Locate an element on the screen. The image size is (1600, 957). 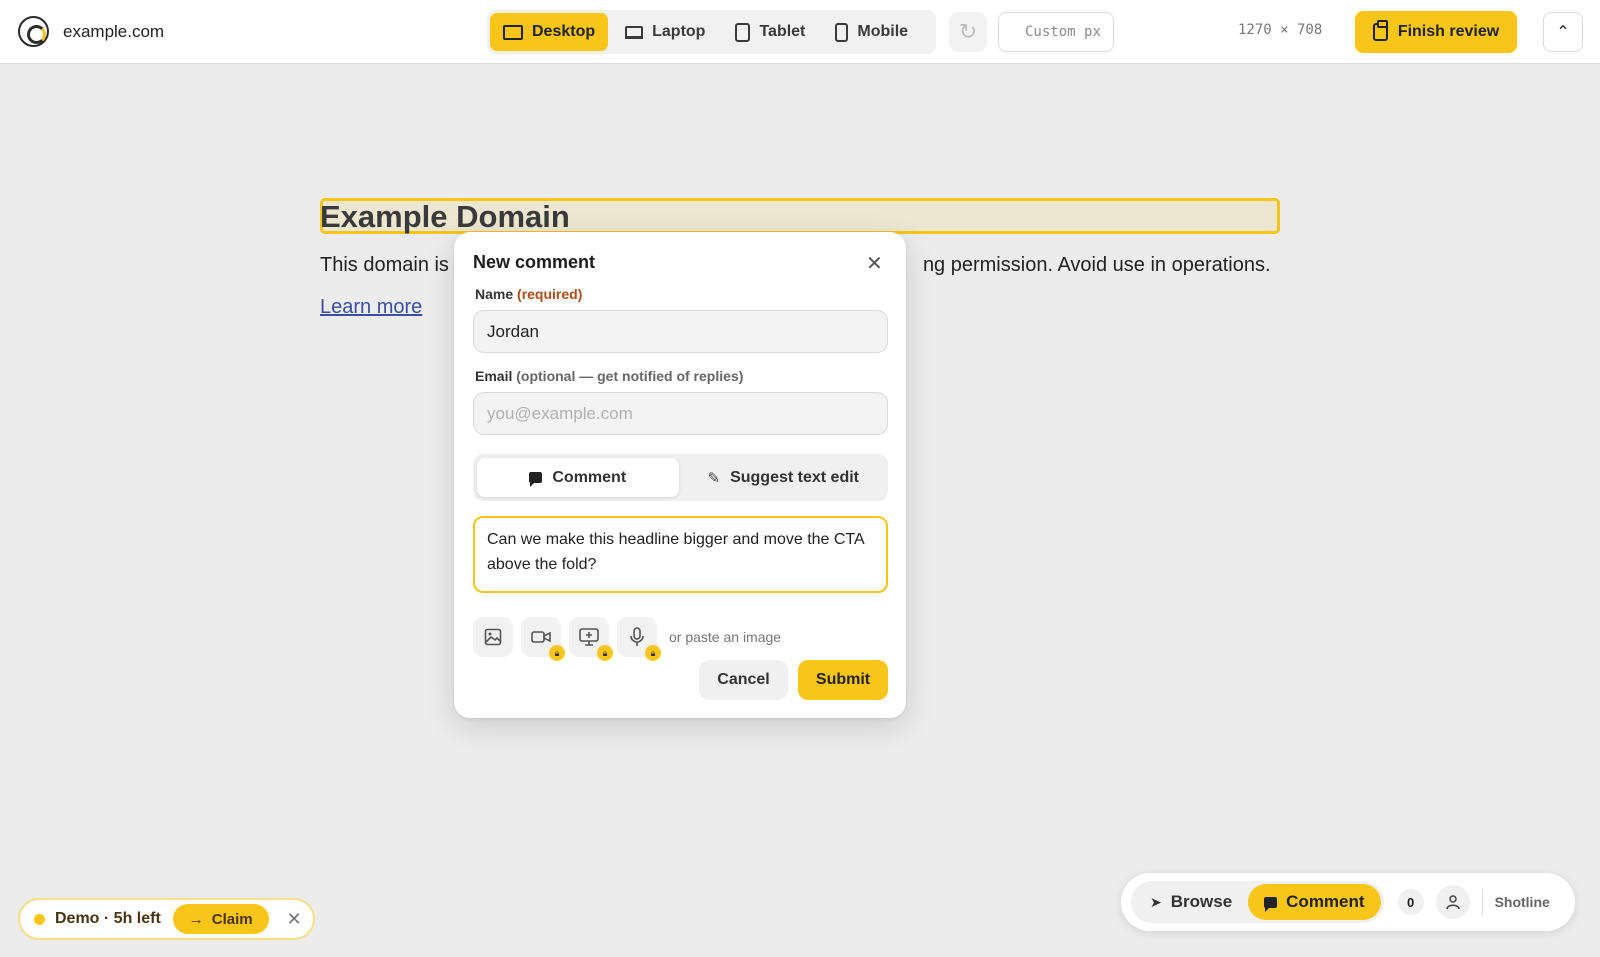
name-label-text: Name is located at coordinates (494, 294).